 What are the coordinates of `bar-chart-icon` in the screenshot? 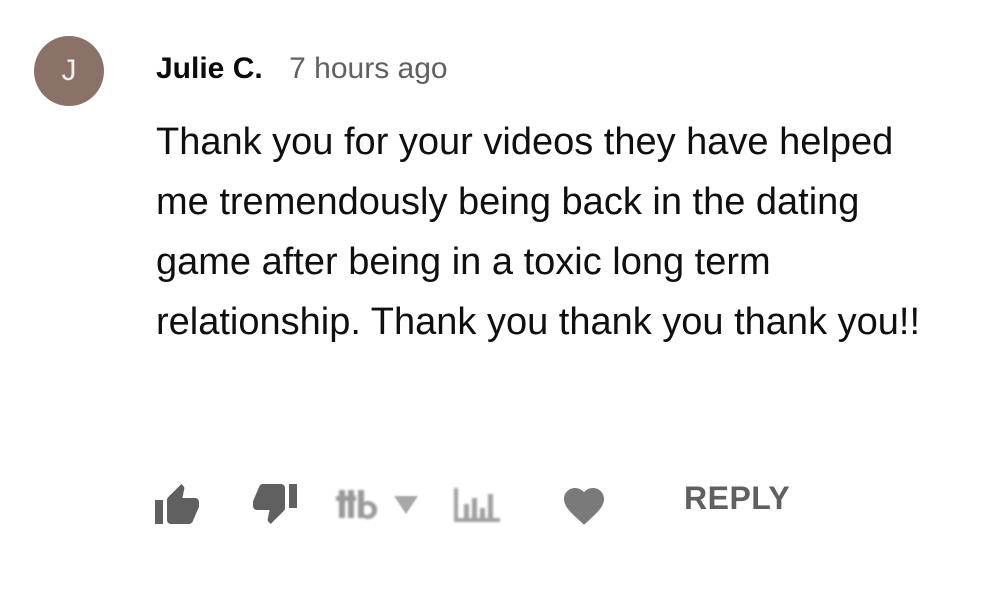 It's located at (477, 505).